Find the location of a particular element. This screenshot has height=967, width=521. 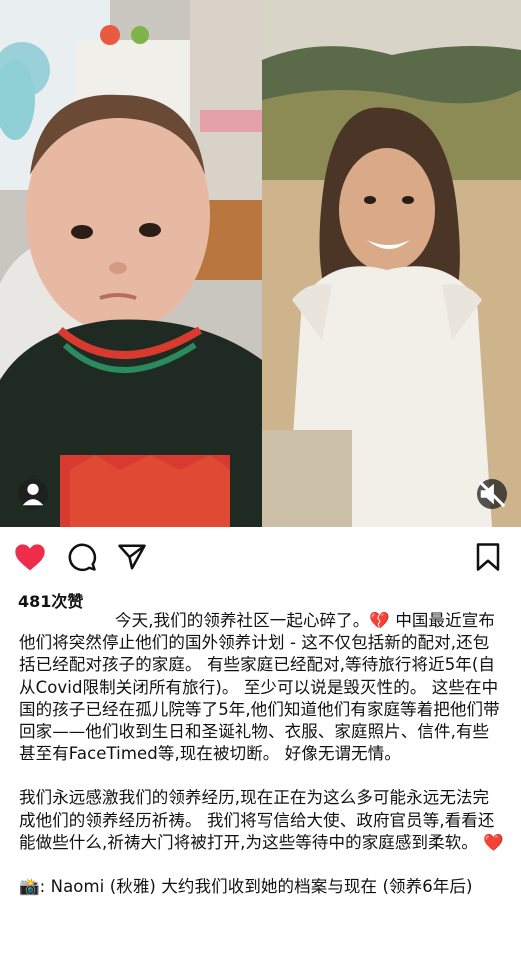

save-button is located at coordinates (488, 557).